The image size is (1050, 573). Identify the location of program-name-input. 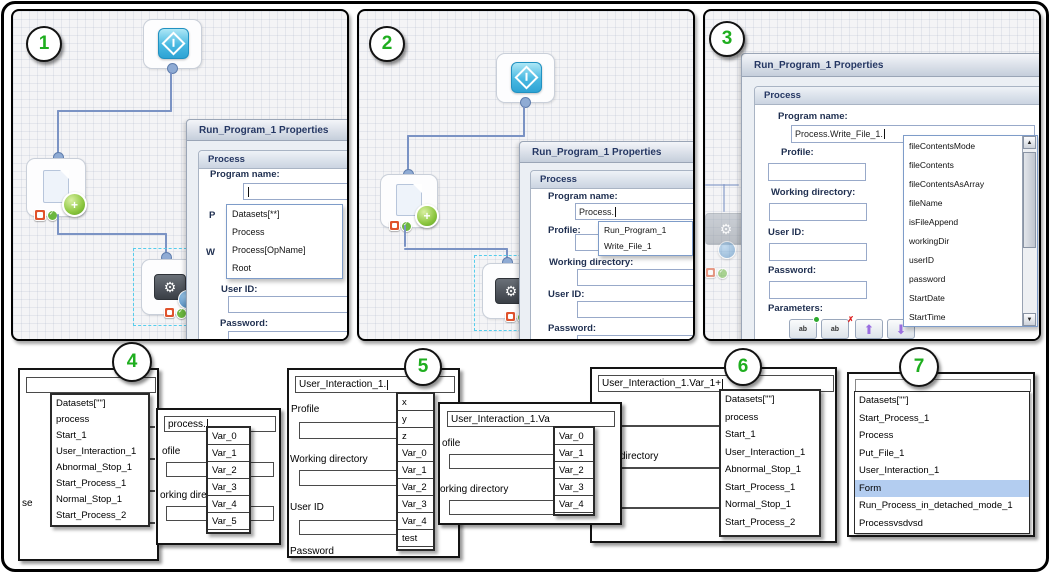
(295, 191).